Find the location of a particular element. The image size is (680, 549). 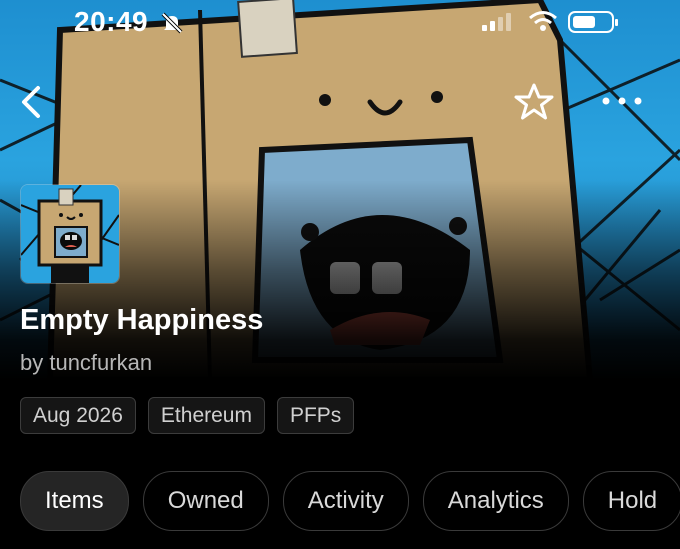

favorite-button is located at coordinates (534, 102).